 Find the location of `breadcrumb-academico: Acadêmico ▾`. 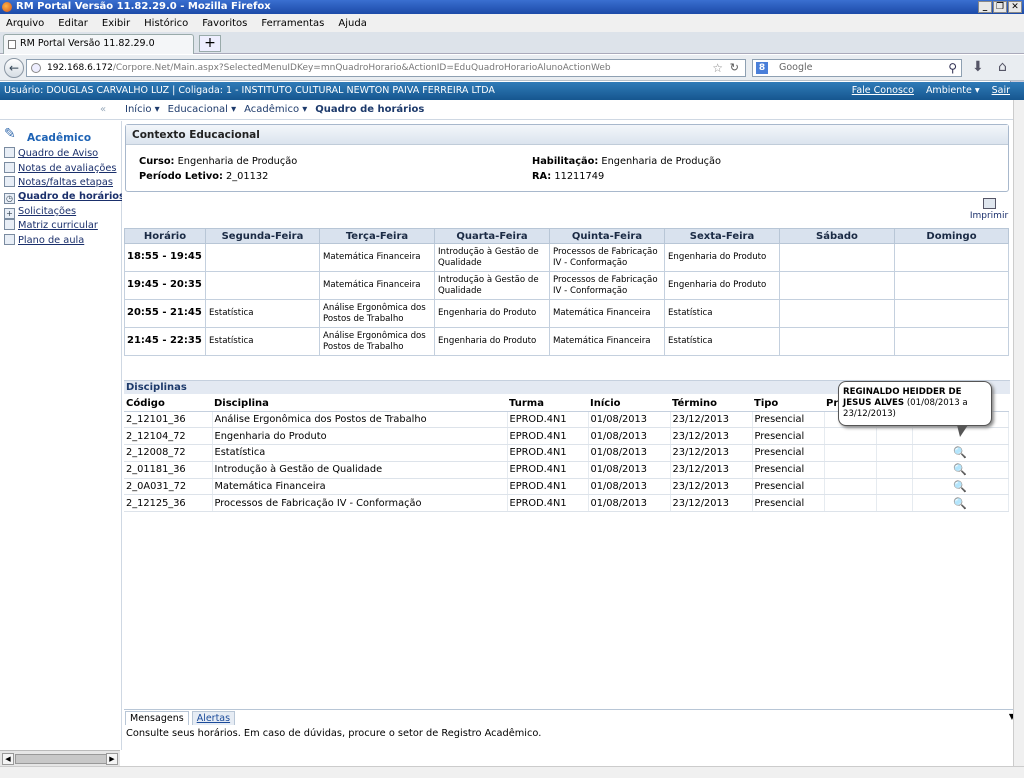

breadcrumb-academico: Acadêmico ▾ is located at coordinates (275, 110).